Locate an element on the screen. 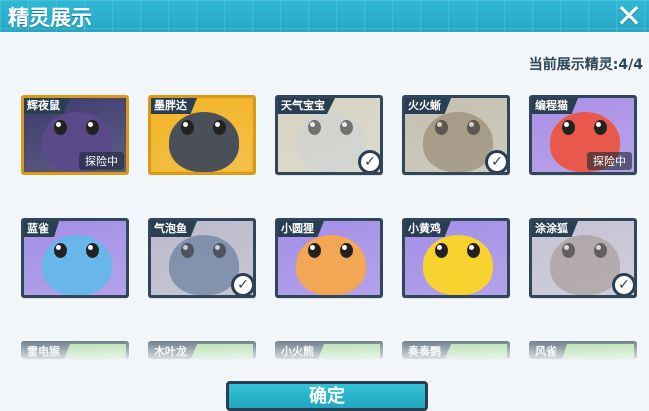 The height and width of the screenshot is (411, 649). sprite-card: 小黄鸡 is located at coordinates (456, 258).